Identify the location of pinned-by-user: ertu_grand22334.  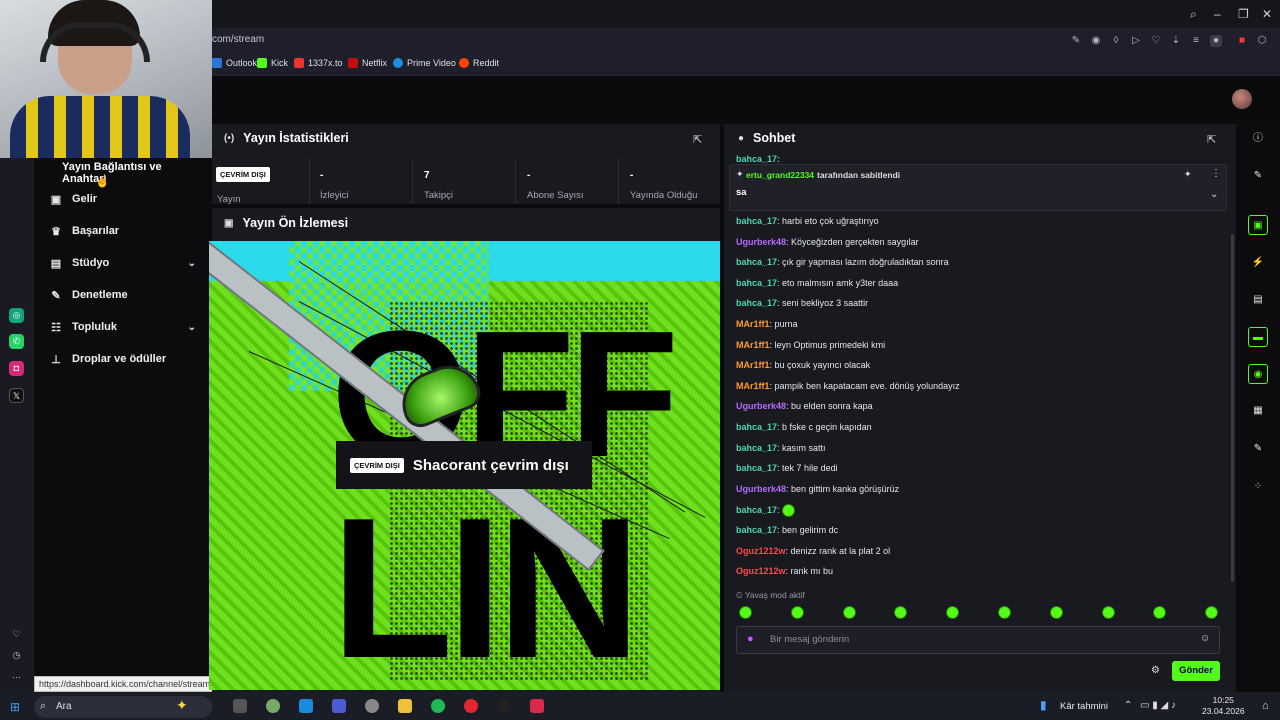
(780, 175).